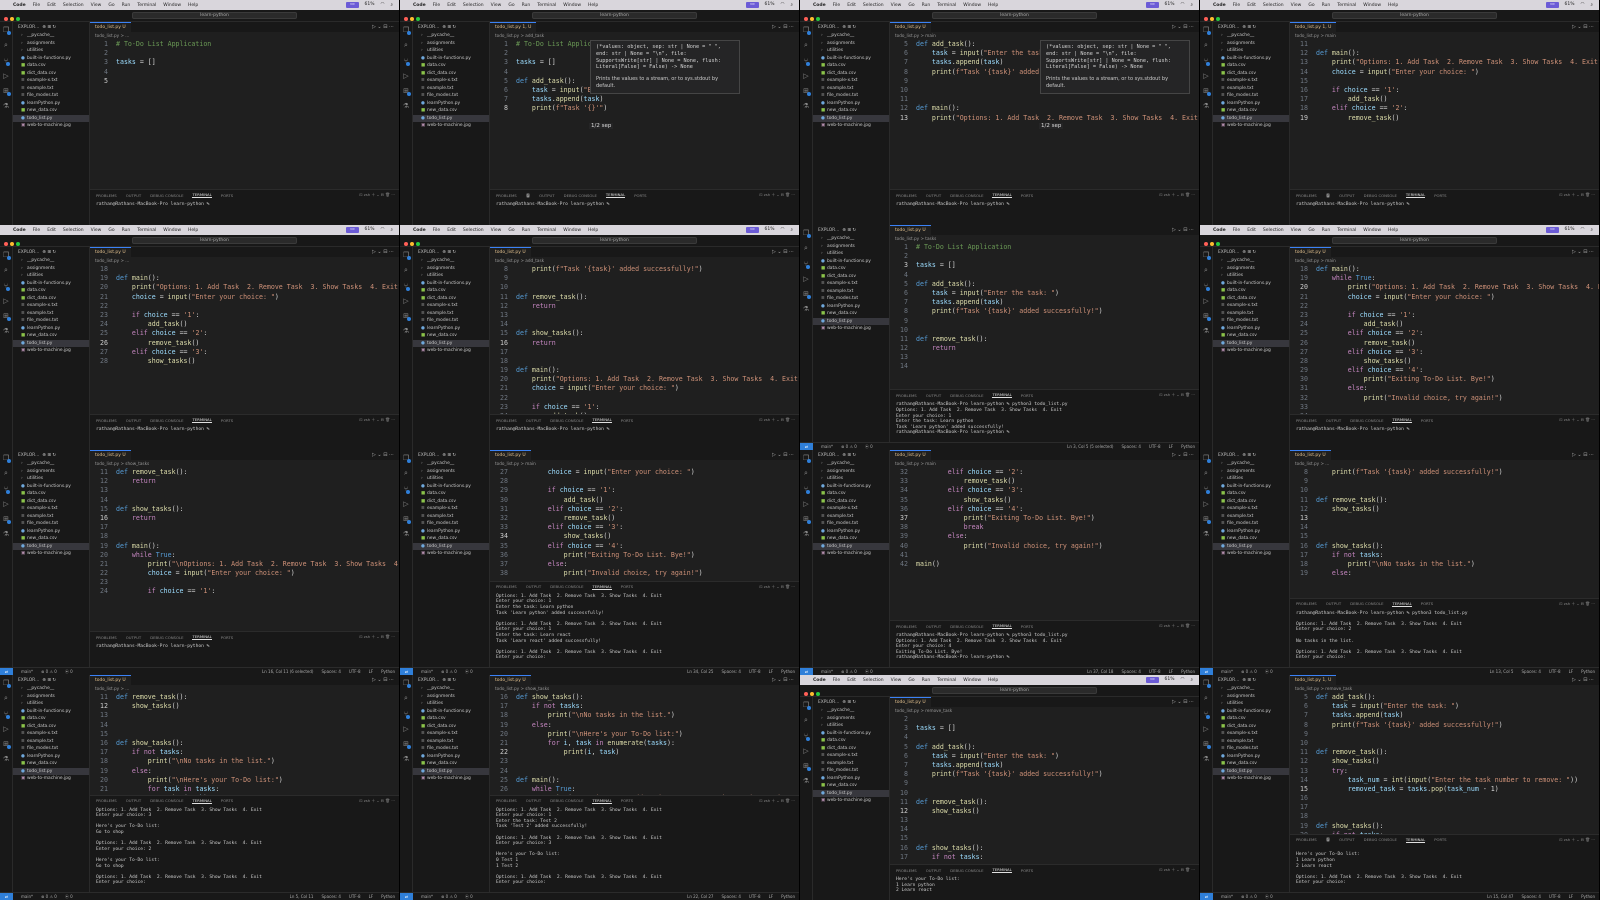 The width and height of the screenshot is (1600, 900). I want to click on wifi-icon: ◠, so click(1183, 680).